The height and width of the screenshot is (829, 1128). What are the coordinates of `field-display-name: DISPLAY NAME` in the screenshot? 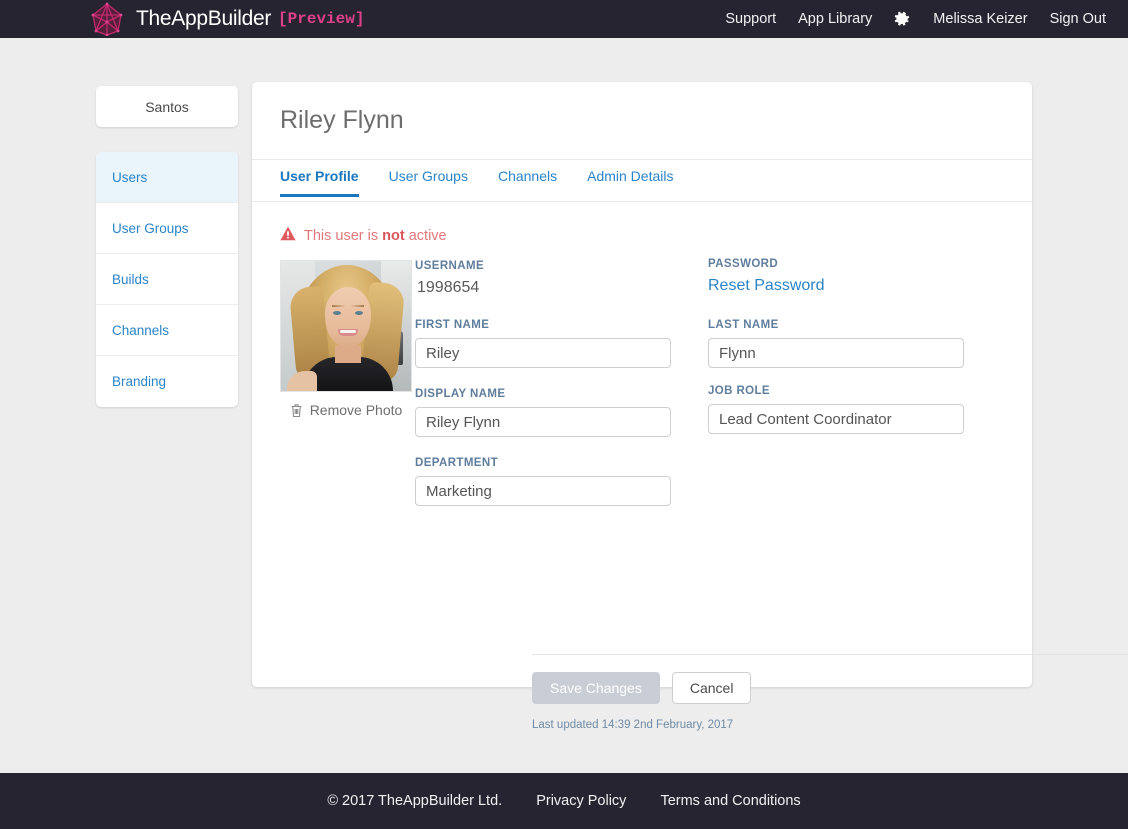 It's located at (543, 412).